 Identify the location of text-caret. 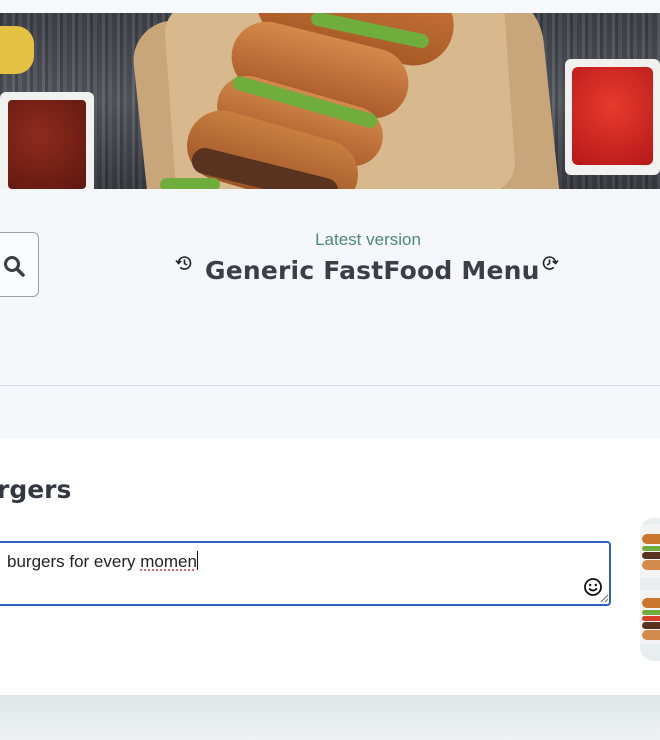
(197, 560).